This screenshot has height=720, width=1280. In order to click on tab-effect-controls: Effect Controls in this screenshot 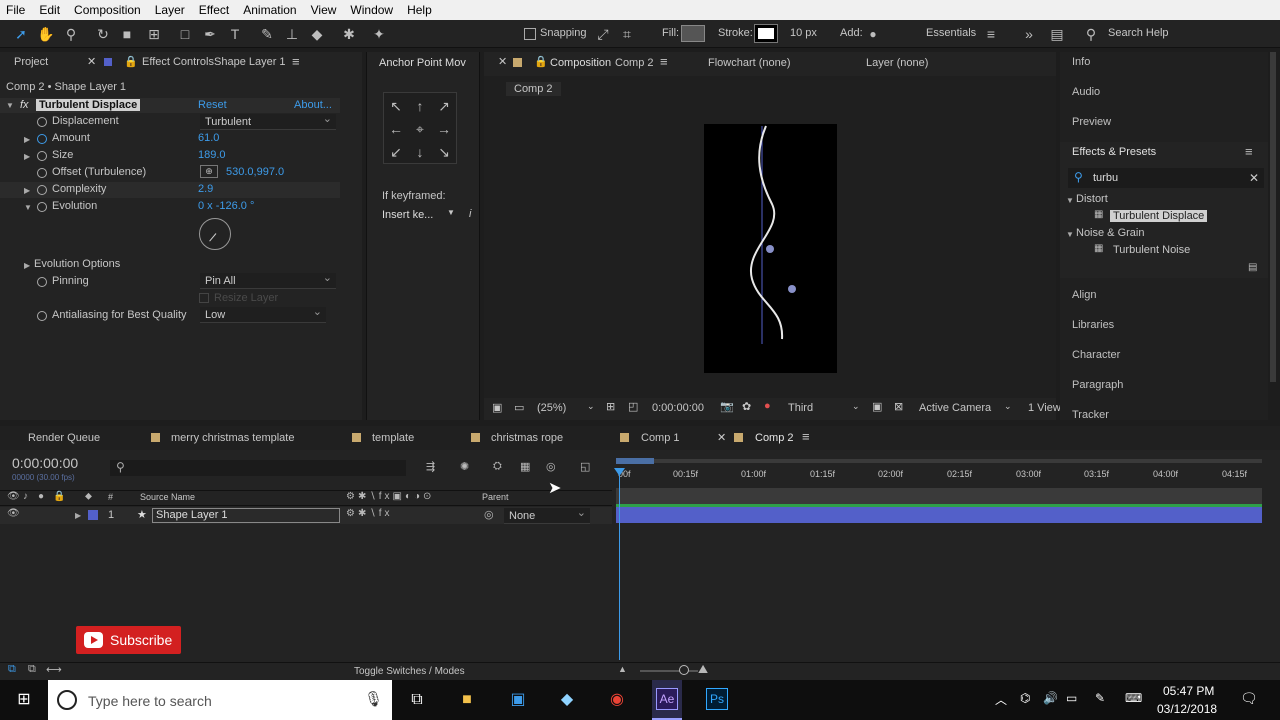, I will do `click(178, 62)`.